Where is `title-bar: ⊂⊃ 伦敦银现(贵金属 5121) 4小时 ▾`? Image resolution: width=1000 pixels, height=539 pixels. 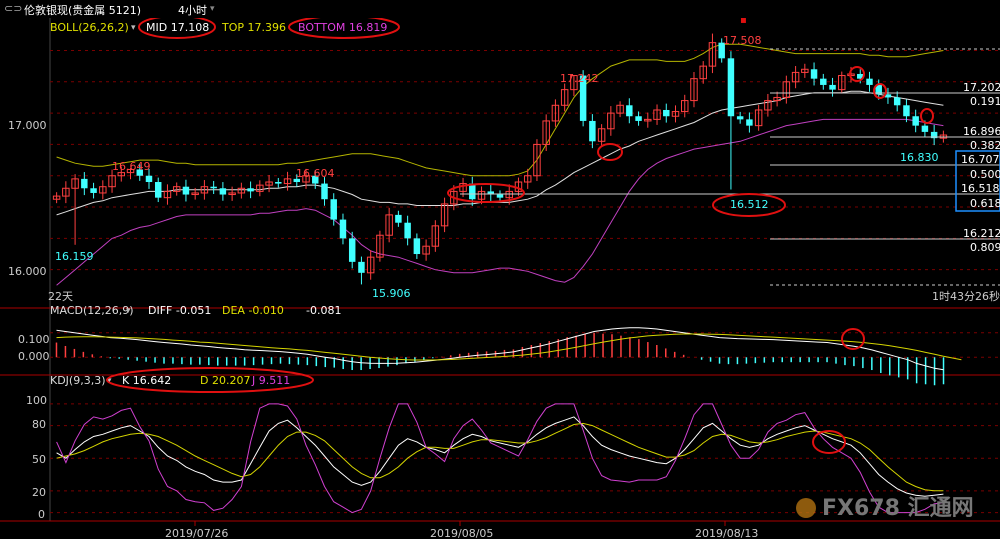 title-bar: ⊂⊃ 伦敦银现(贵金属 5121) 4小时 ▾ is located at coordinates (500, 9).